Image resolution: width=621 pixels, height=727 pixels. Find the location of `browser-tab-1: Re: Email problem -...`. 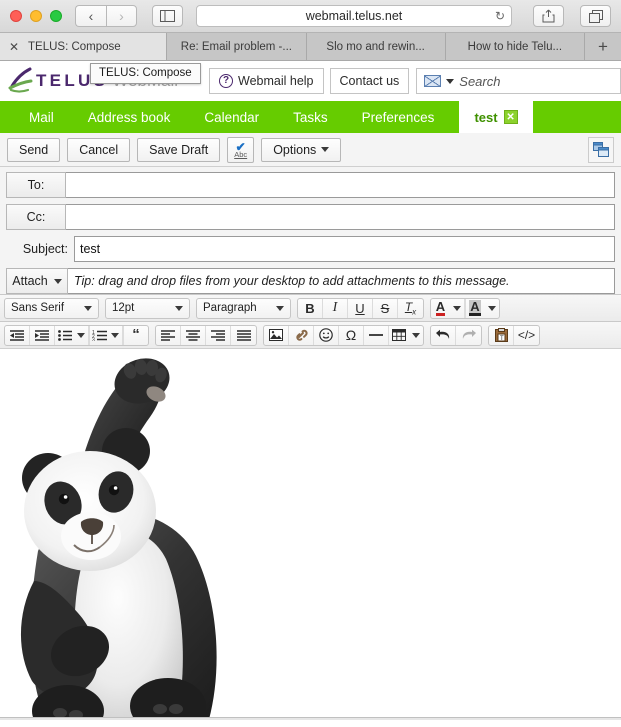

browser-tab-1: Re: Email problem -... is located at coordinates (237, 46).